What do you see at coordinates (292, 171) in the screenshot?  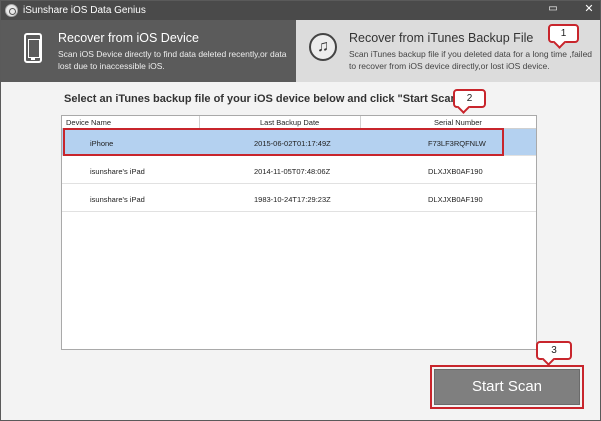 I see `cell-backup-date: 2014-11-05T07:48:06Z` at bounding box center [292, 171].